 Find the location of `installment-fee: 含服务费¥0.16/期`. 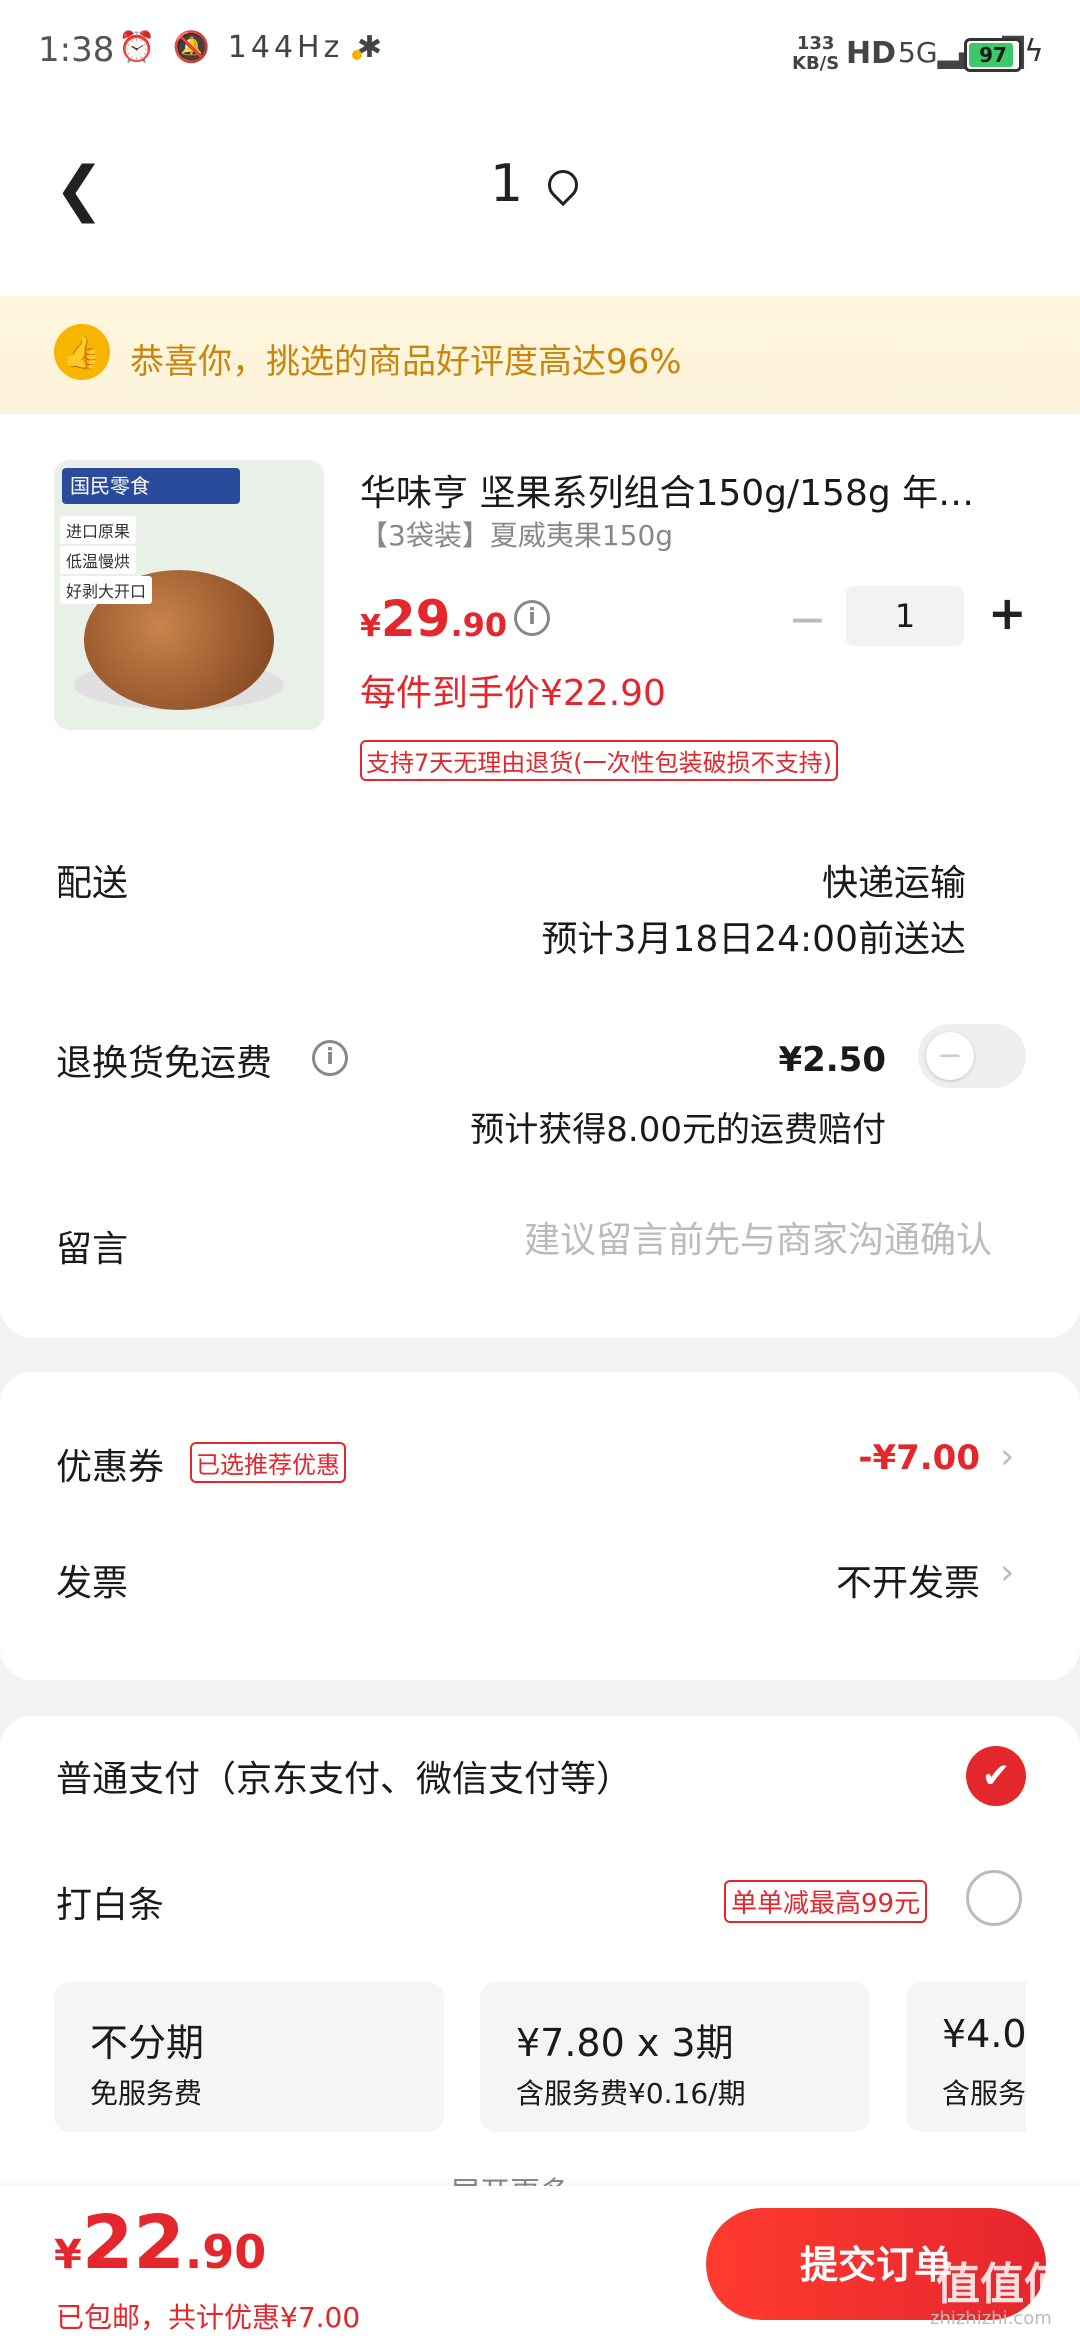

installment-fee: 含服务费¥0.16/期 is located at coordinates (631, 2093).